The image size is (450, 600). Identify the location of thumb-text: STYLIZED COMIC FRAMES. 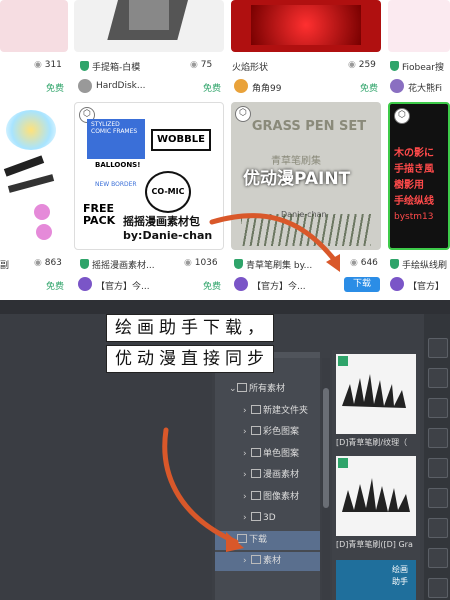
(114, 128).